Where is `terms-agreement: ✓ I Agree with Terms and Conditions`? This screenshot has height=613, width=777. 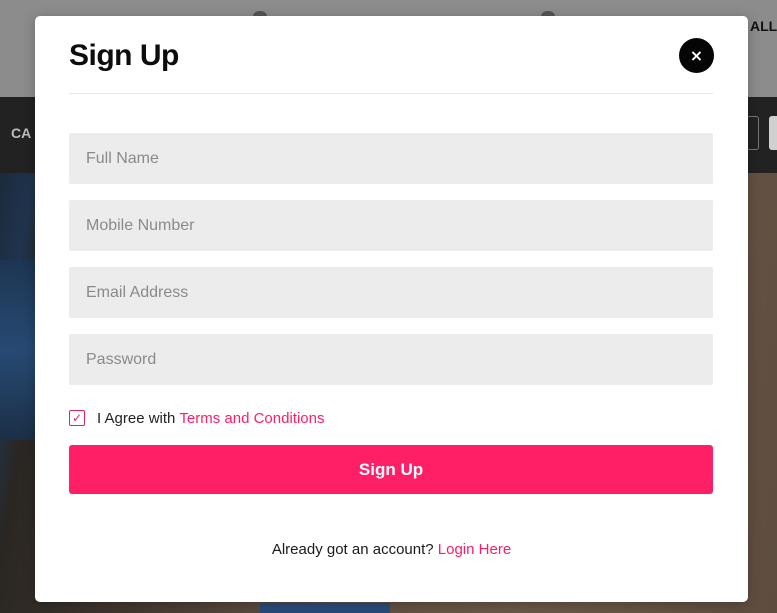
terms-agreement: ✓ I Agree with Terms and Conditions is located at coordinates (196, 418).